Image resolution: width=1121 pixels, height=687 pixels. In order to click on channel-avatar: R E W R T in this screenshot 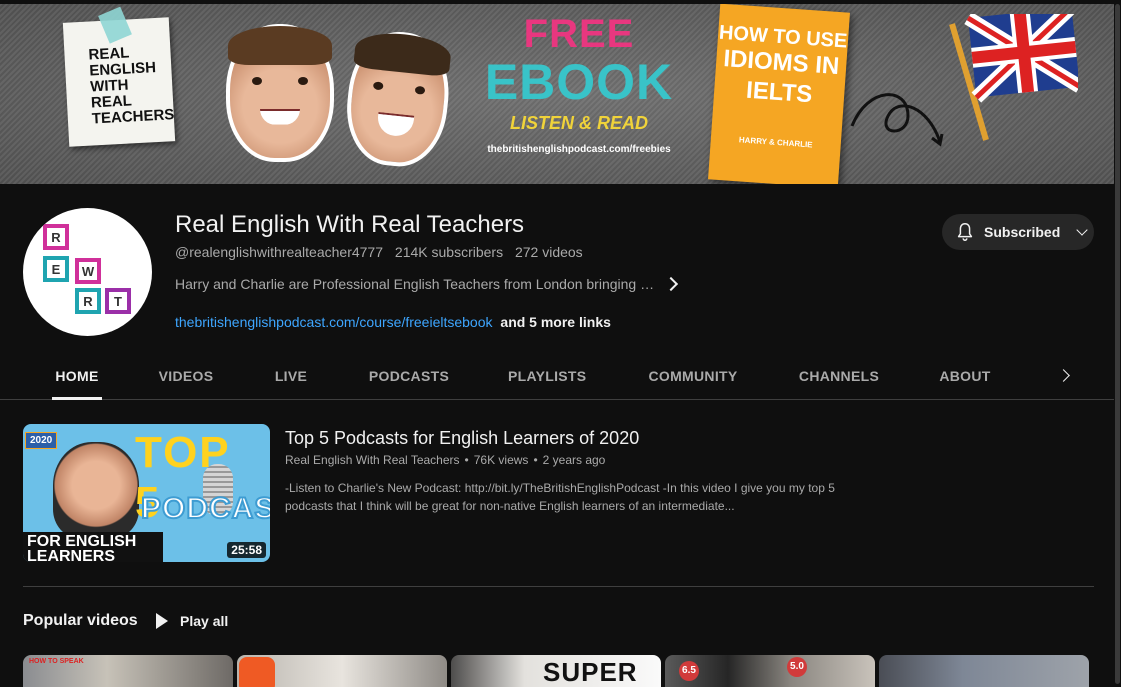, I will do `click(87, 272)`.